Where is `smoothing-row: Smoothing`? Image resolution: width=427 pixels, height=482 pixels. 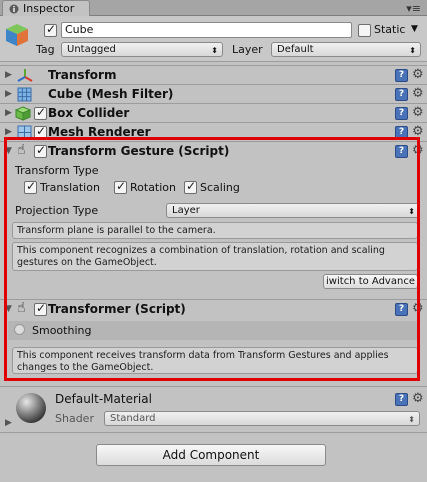
smoothing-row: Smoothing is located at coordinates (213, 330).